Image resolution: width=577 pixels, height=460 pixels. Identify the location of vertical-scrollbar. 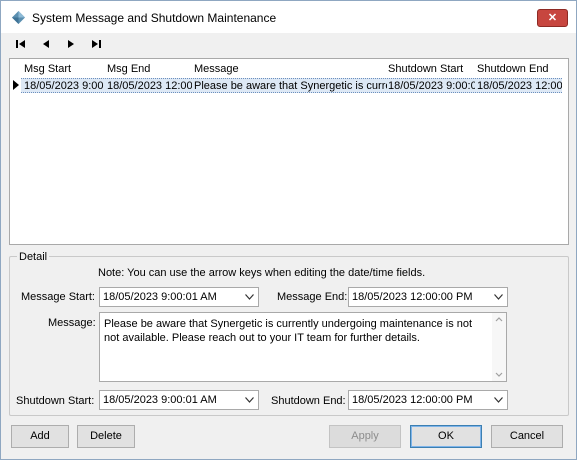
(499, 347).